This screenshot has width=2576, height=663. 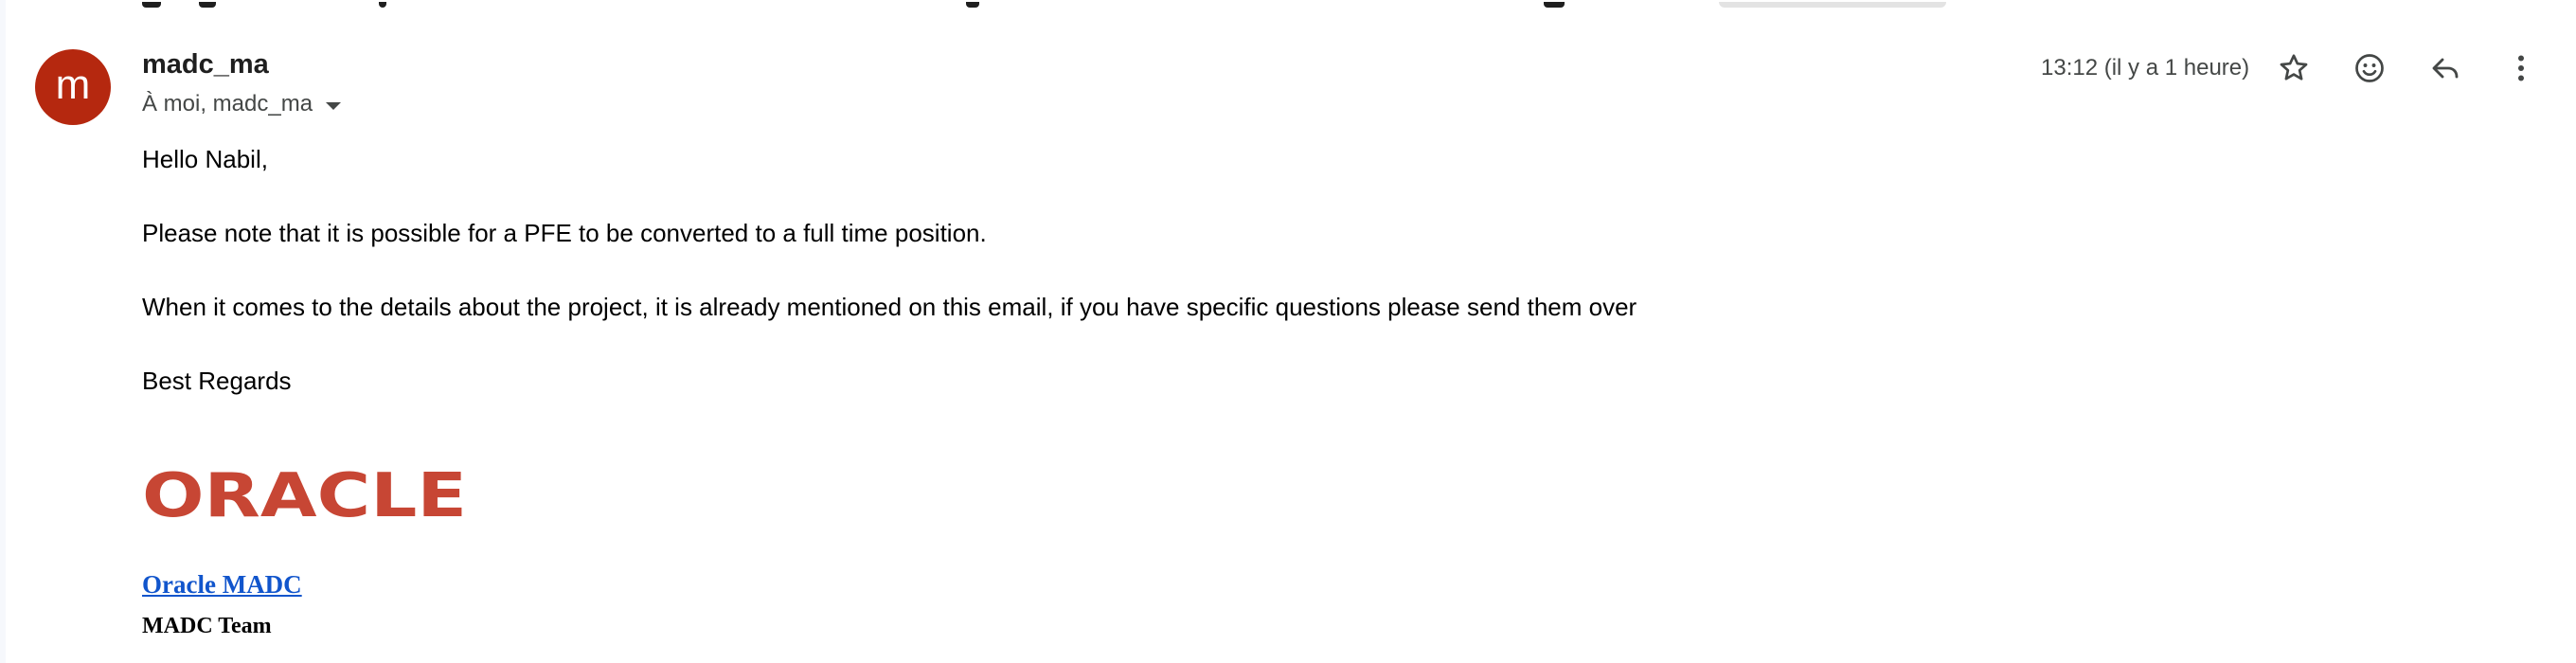 I want to click on label-chip, so click(x=1832, y=5).